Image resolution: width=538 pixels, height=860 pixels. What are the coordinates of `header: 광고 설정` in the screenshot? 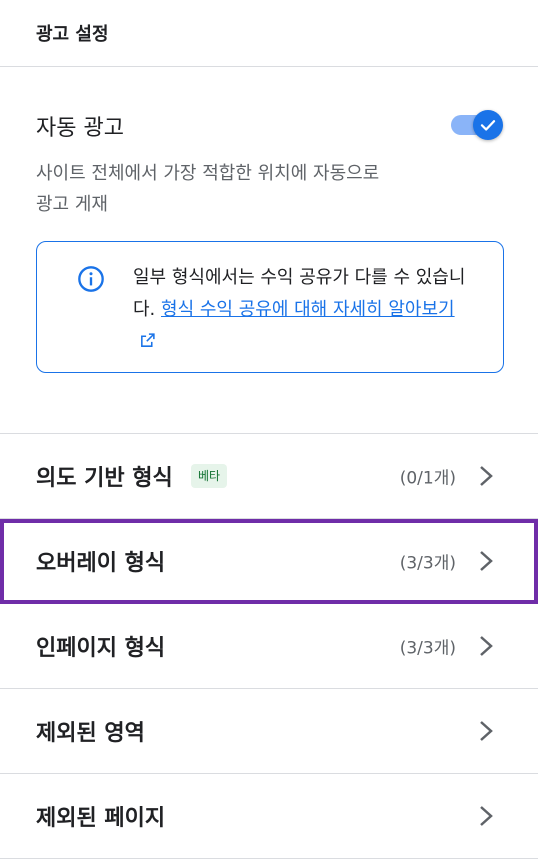 It's located at (269, 33).